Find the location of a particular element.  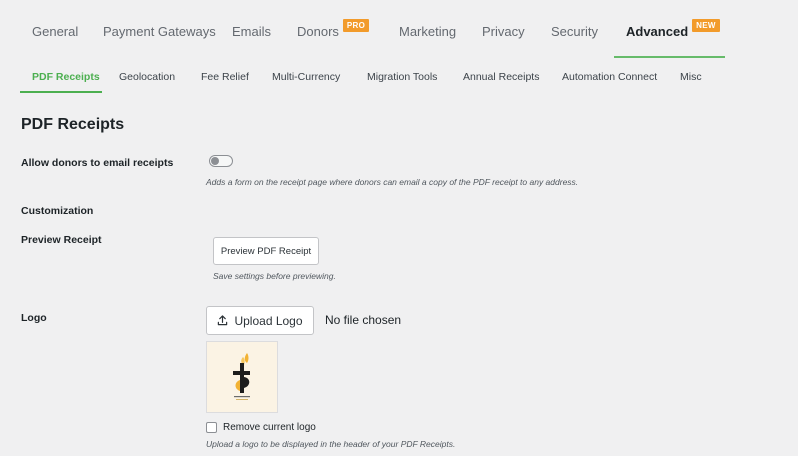

tab-label: Security is located at coordinates (574, 31).